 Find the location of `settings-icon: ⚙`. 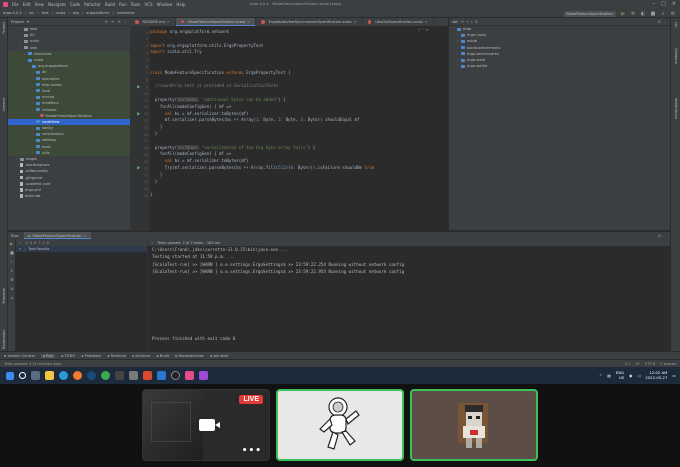

settings-icon: ⚙ is located at coordinates (673, 14).